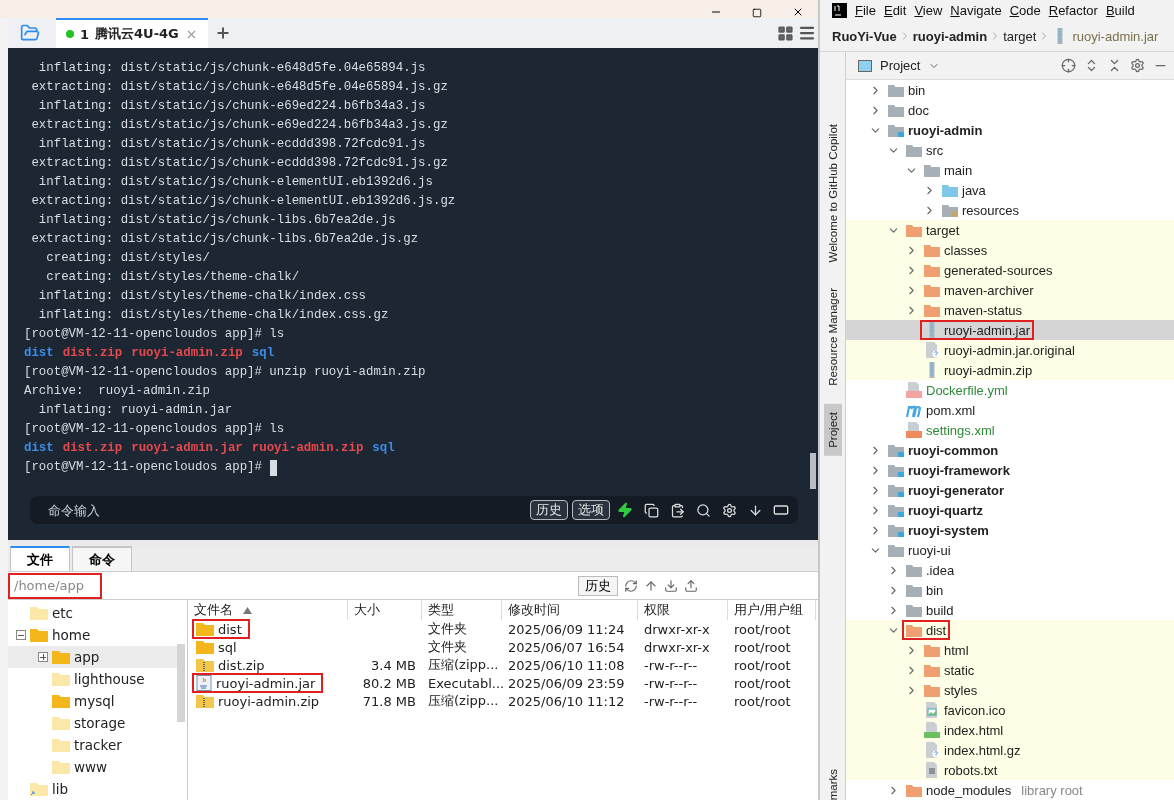  Describe the element at coordinates (1010, 650) in the screenshot. I see `tree-row: html` at that location.